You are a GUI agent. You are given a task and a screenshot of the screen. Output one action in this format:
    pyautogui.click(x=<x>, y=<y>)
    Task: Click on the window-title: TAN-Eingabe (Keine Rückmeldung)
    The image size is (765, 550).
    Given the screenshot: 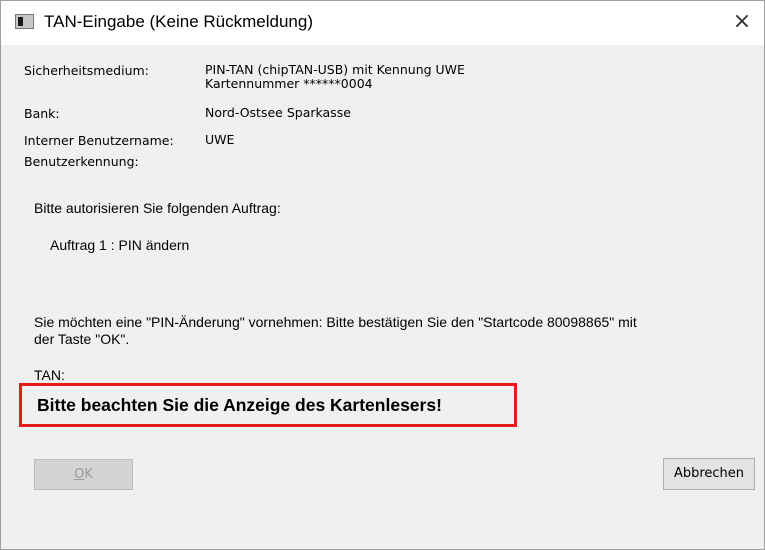 What is the action you would take?
    pyautogui.click(x=178, y=21)
    